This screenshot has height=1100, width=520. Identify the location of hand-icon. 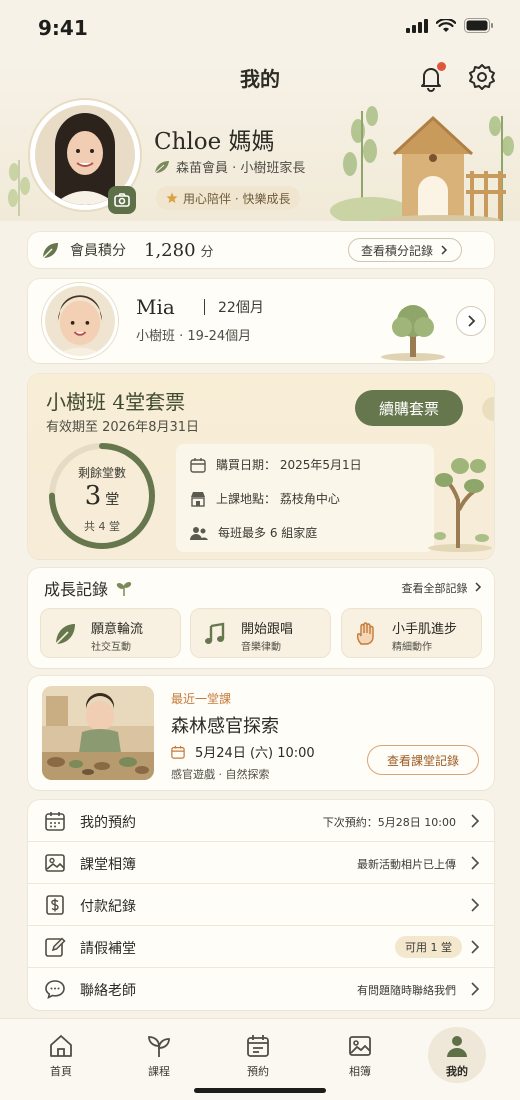
(365, 633).